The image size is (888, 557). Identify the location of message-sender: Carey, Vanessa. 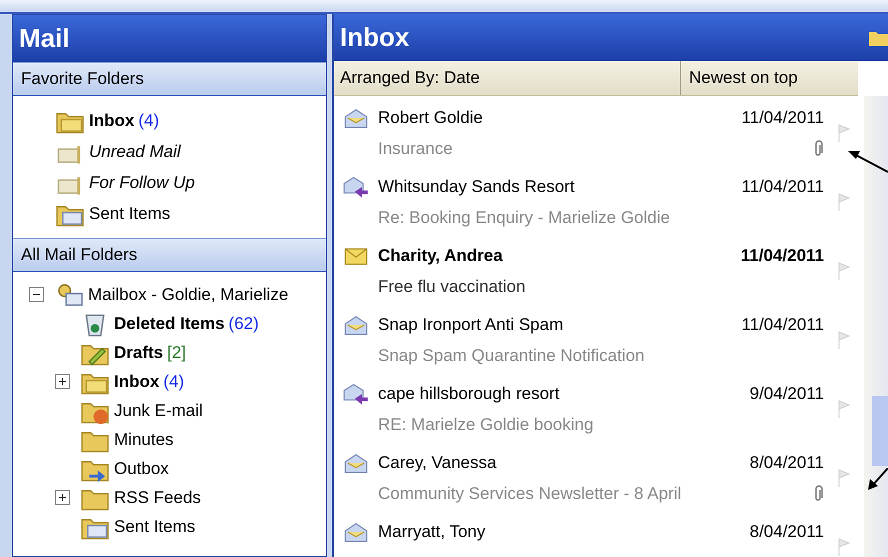
(564, 463).